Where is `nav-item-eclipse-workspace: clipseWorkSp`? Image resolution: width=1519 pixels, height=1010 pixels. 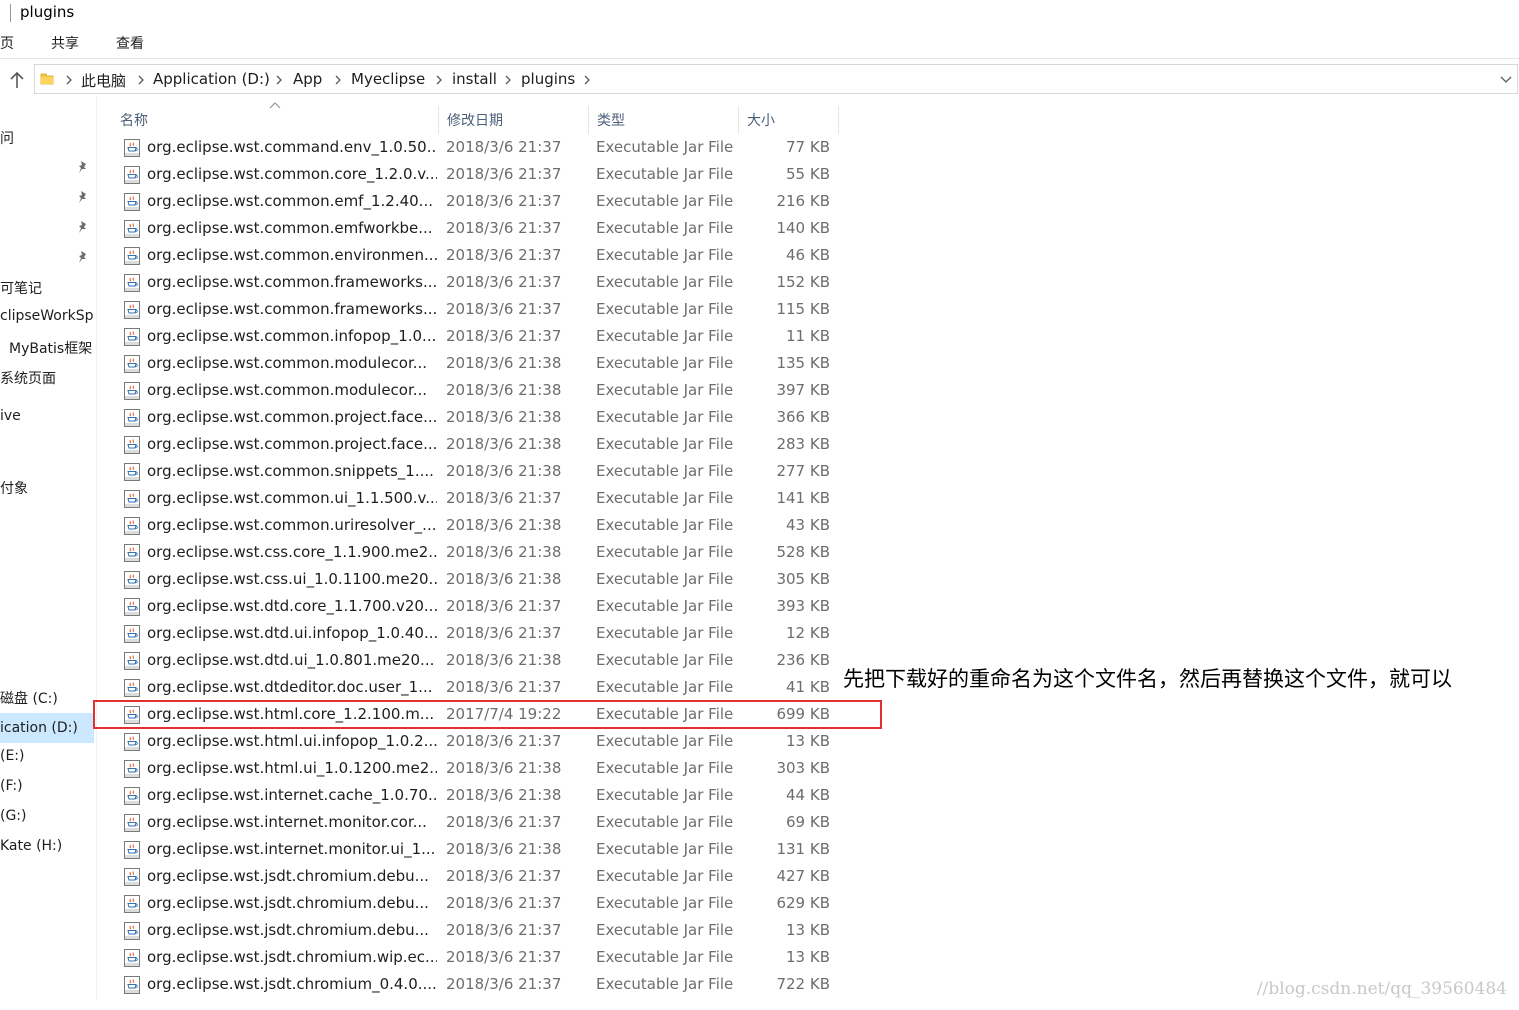 nav-item-eclipse-workspace: clipseWorkSp is located at coordinates (47, 316).